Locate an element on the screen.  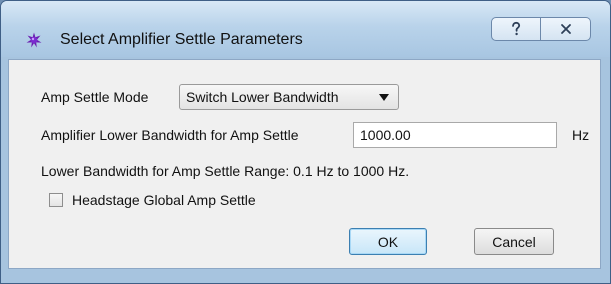
question-mark-icon is located at coordinates (516, 29).